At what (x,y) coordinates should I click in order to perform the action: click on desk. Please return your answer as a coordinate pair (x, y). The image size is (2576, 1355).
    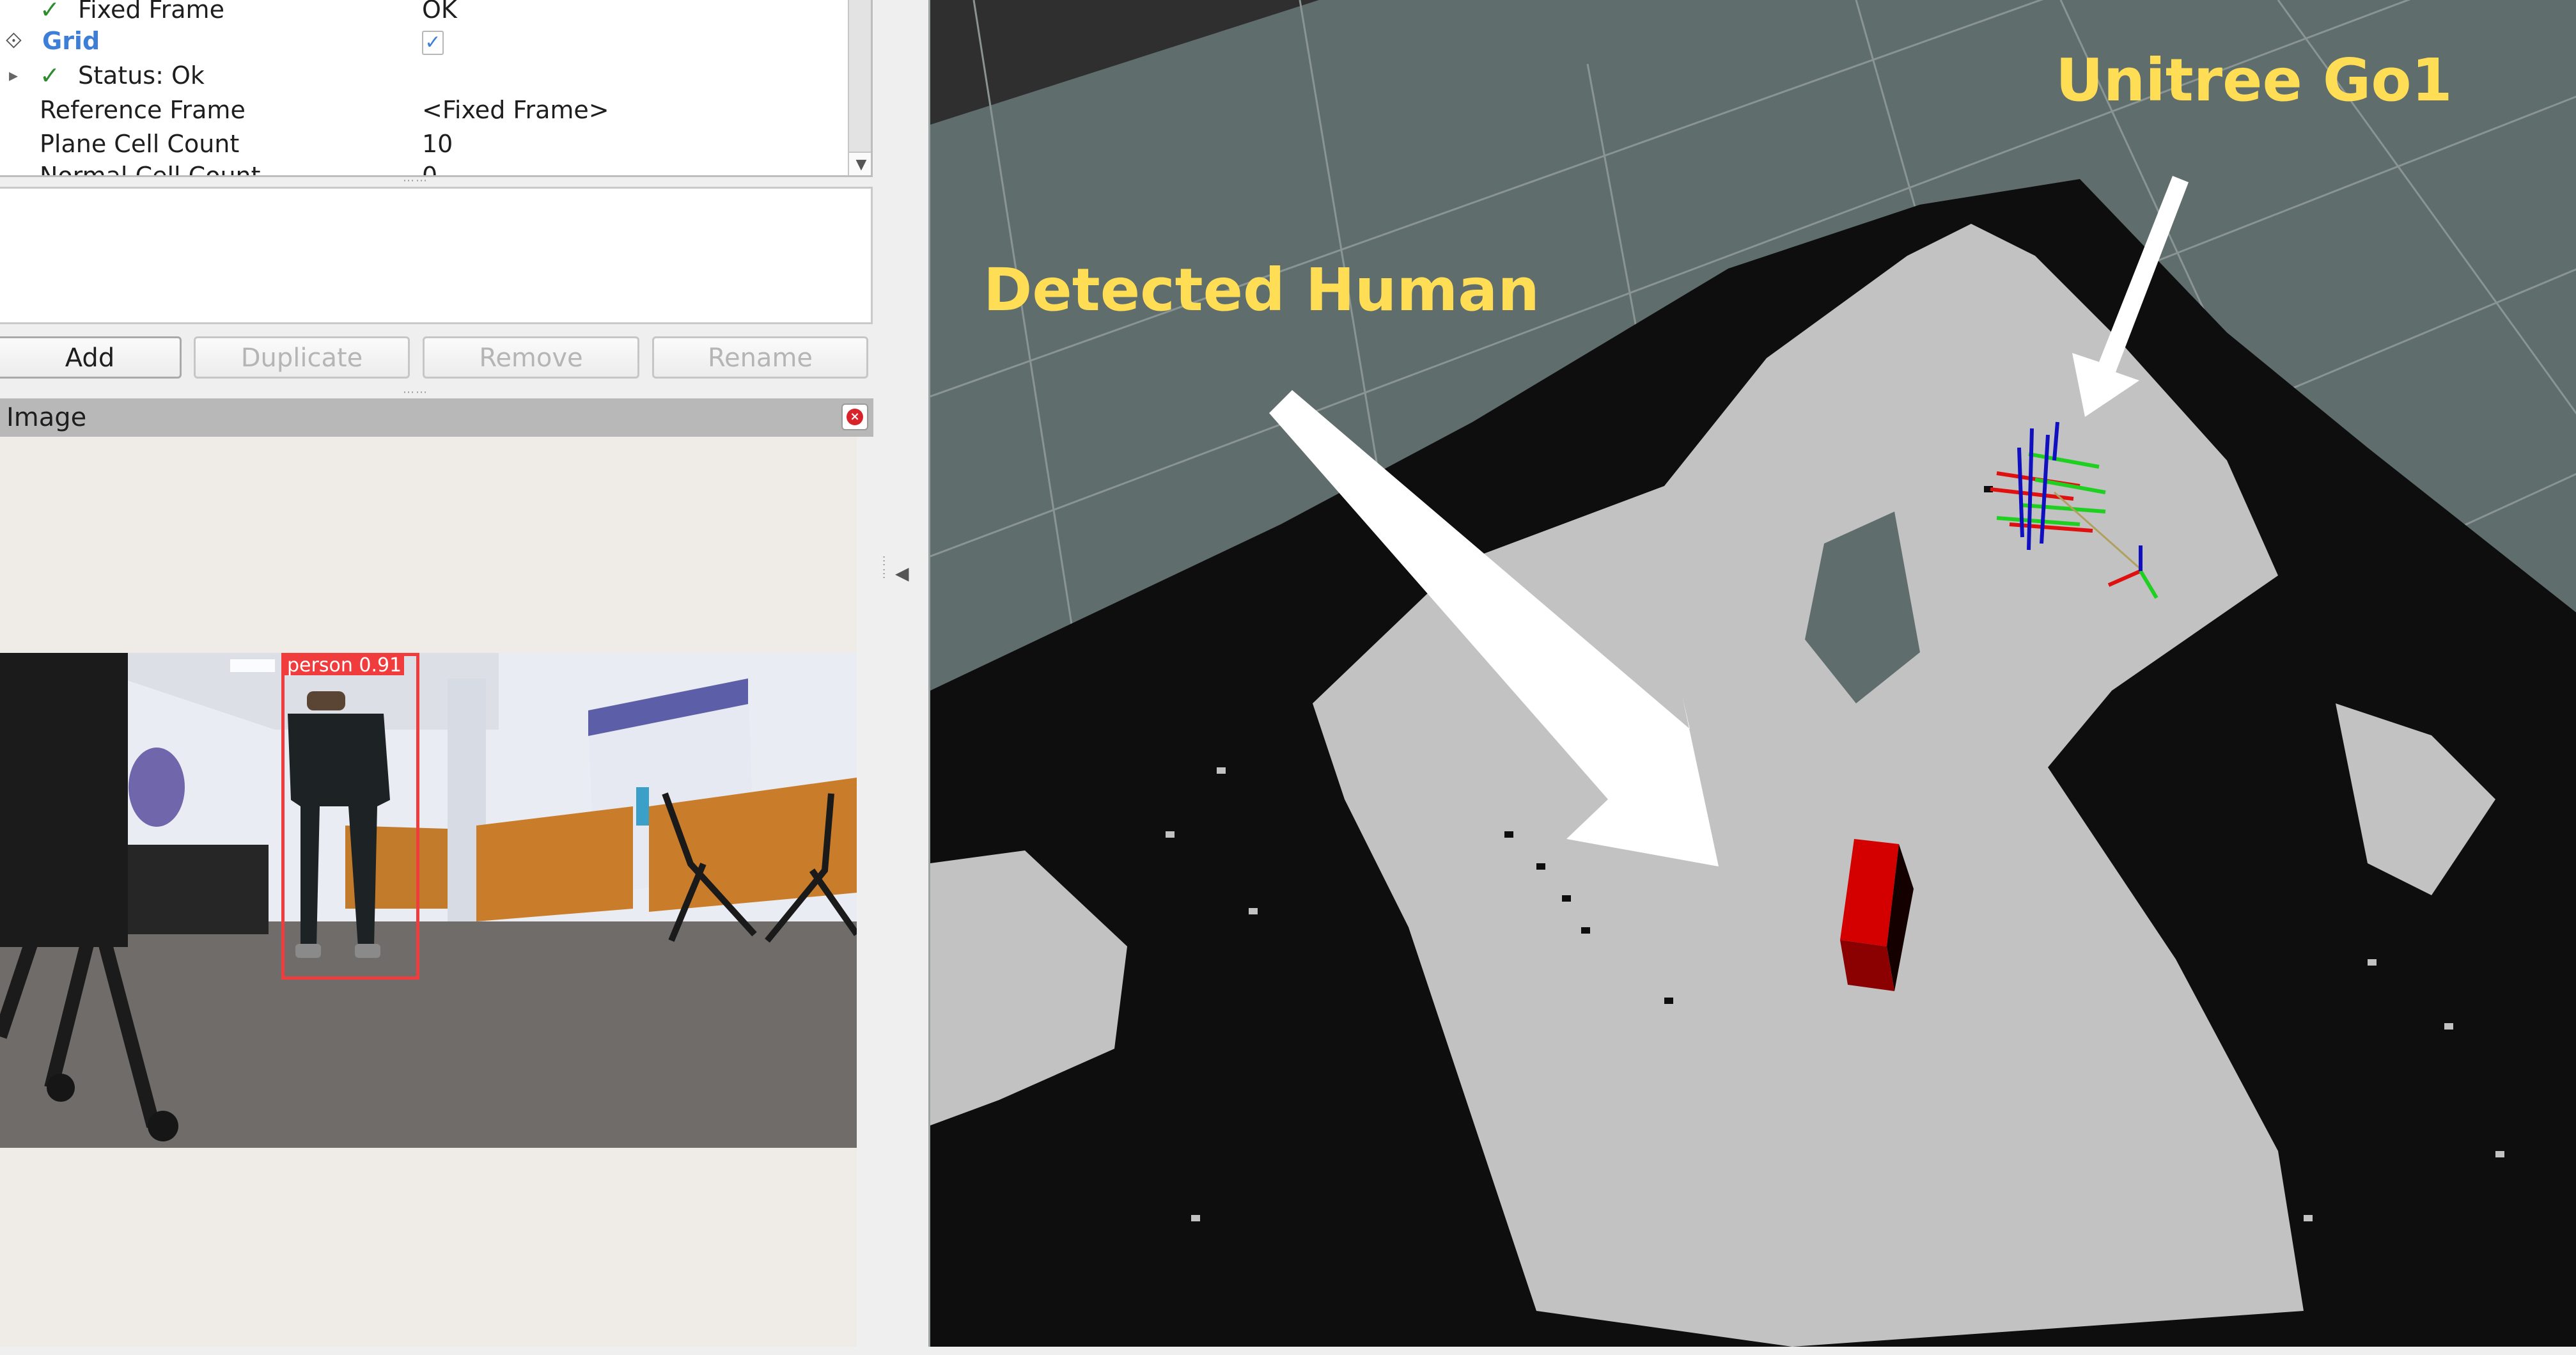
    Looking at the image, I should click on (555, 863).